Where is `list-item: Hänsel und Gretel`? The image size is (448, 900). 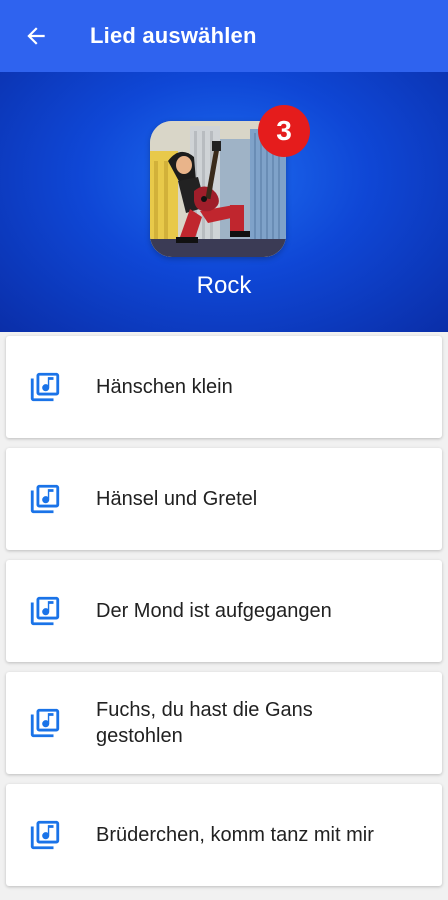 list-item: Hänsel und Gretel is located at coordinates (224, 499).